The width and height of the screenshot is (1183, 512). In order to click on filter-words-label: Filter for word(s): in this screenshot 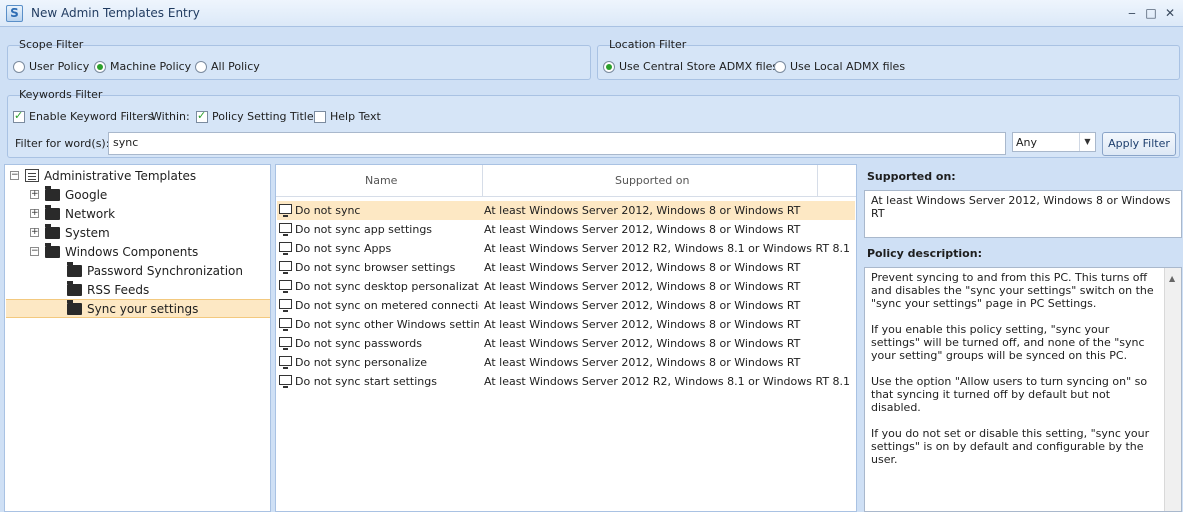, I will do `click(62, 143)`.